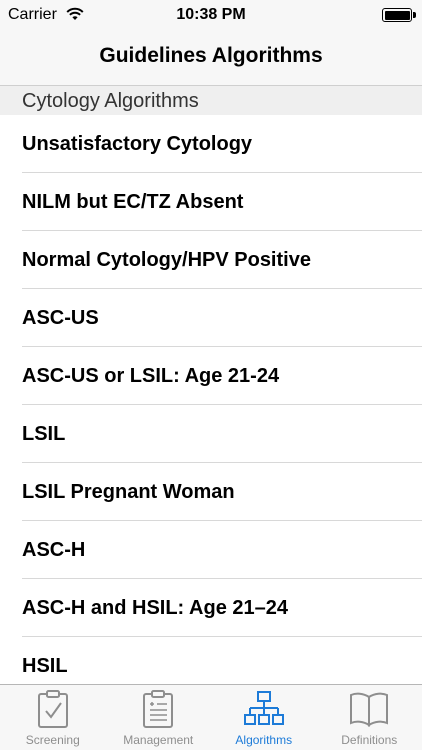  I want to click on list-item: NILM but EC/TZ Absent, so click(211, 202).